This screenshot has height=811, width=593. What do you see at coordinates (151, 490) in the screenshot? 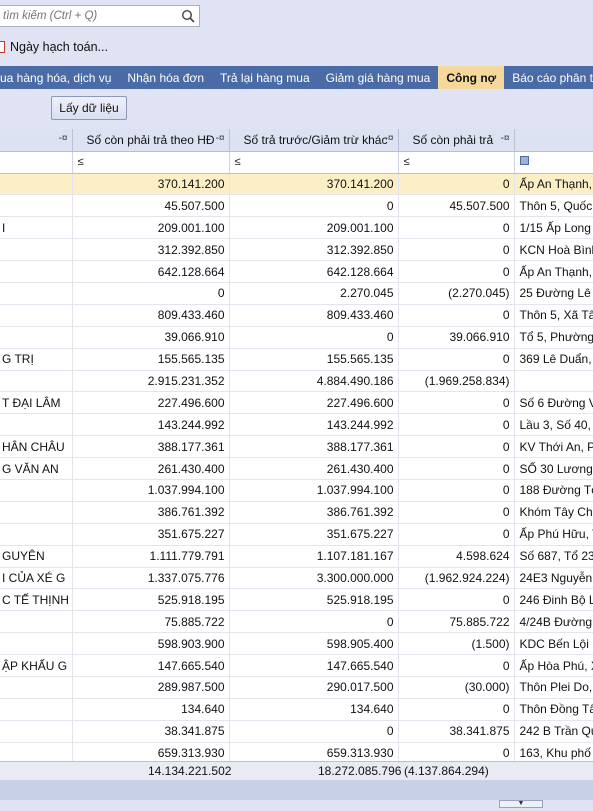
I see `cell-invoice-payable: 1.037.994.100` at bounding box center [151, 490].